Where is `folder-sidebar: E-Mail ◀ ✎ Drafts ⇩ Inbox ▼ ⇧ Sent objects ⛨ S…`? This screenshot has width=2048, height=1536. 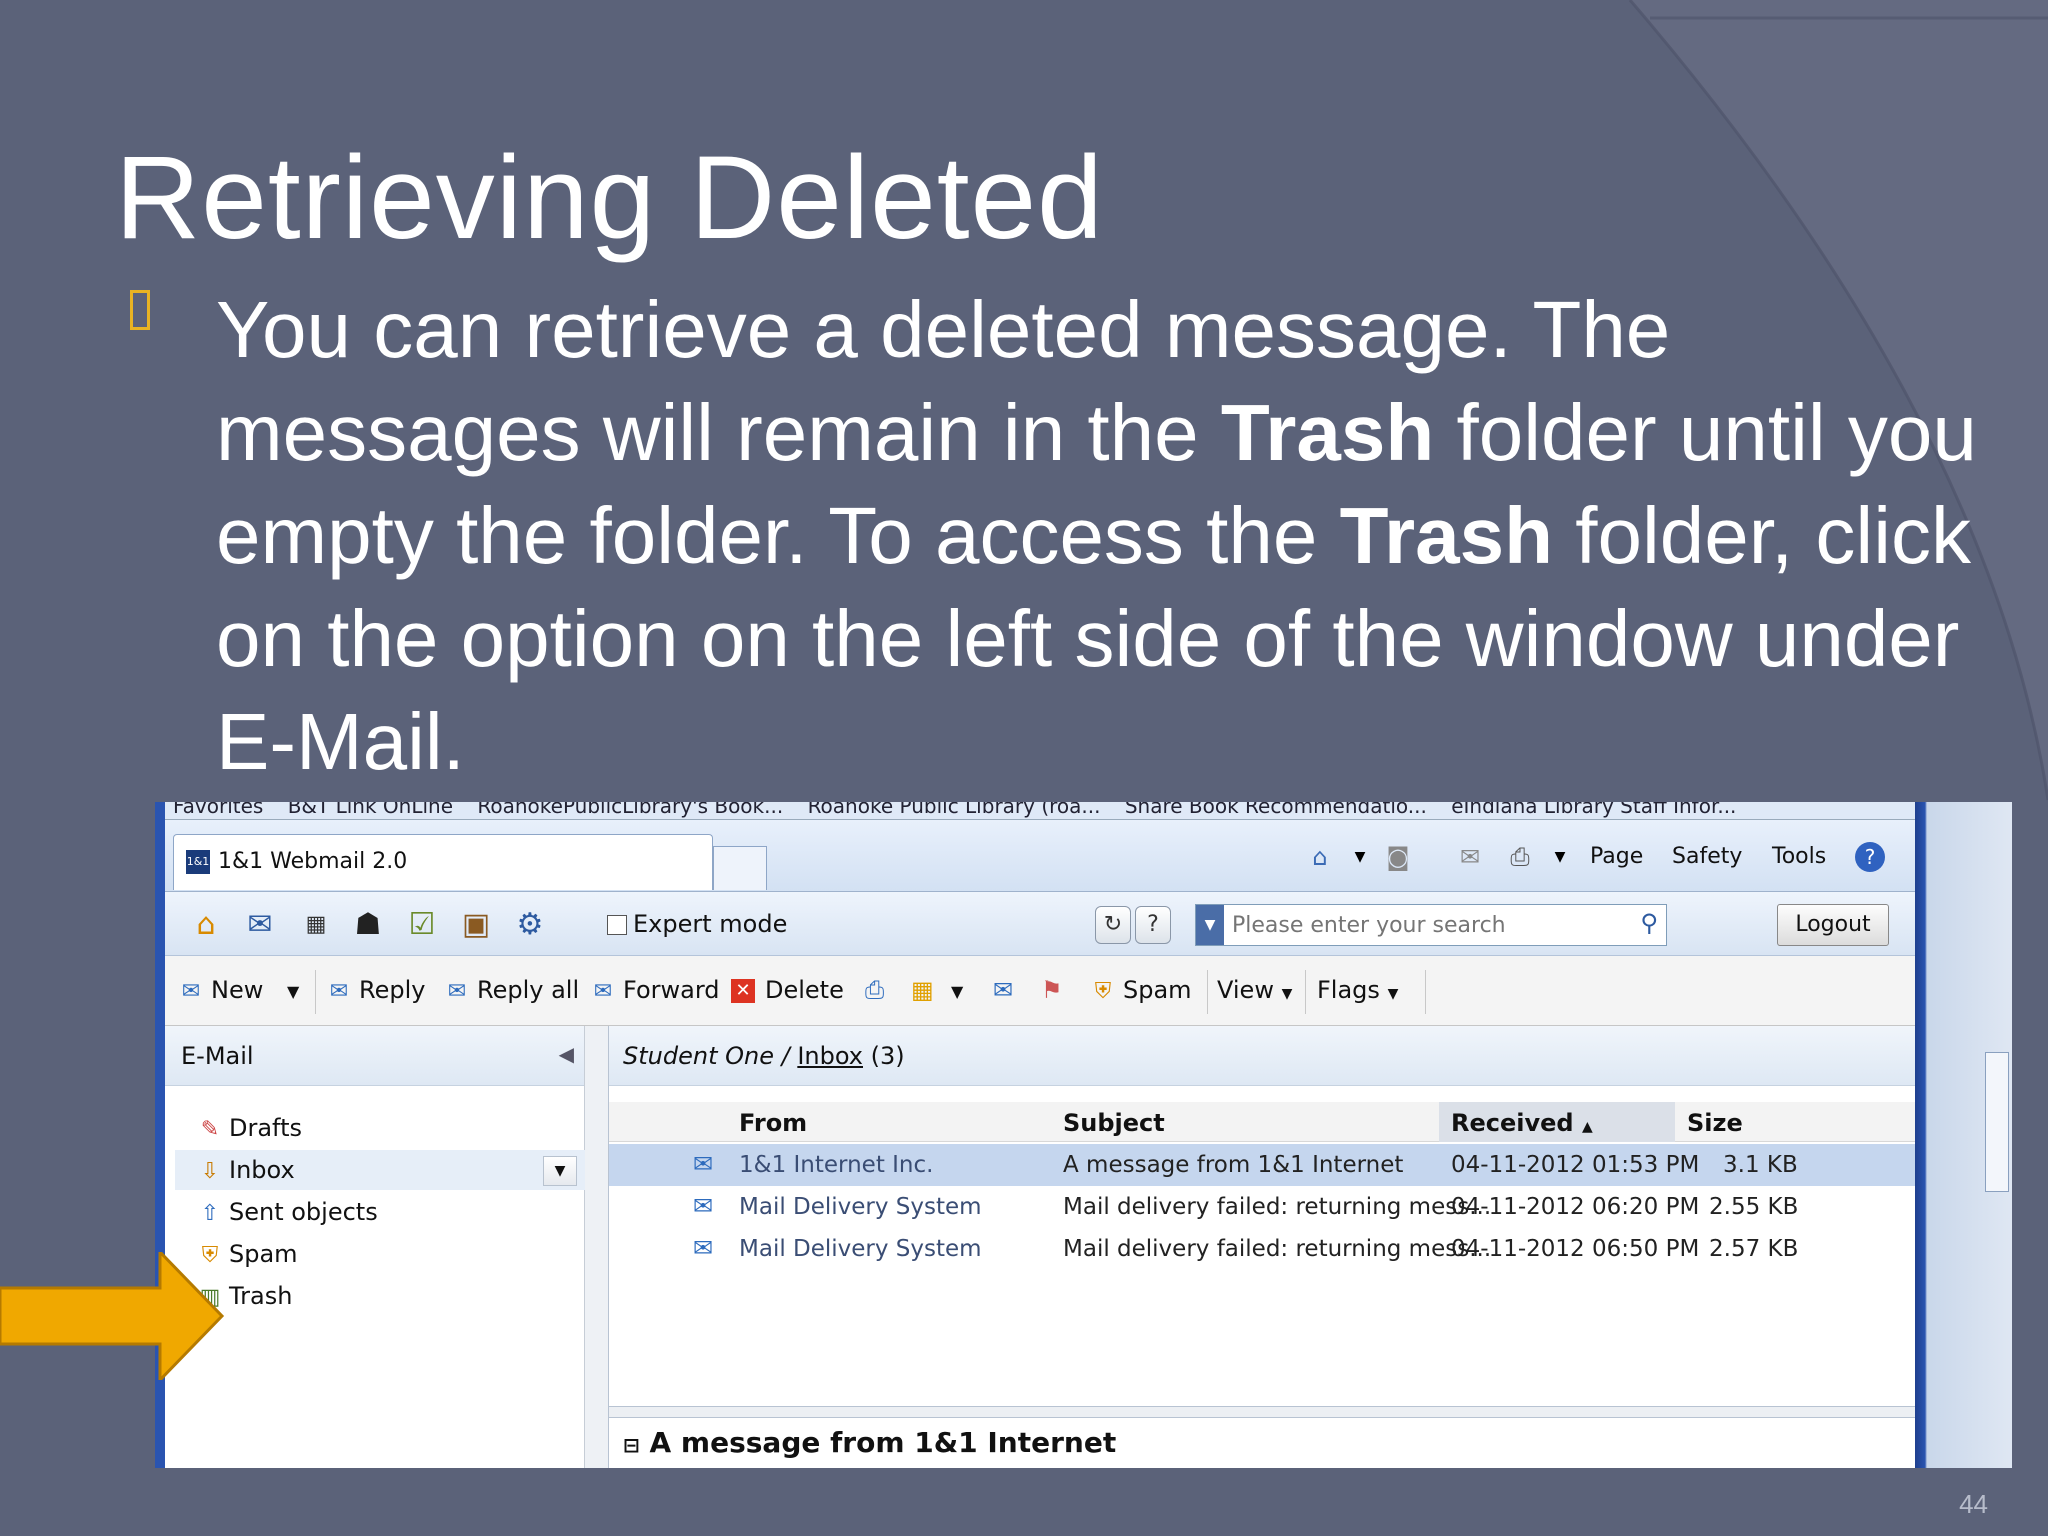
folder-sidebar: E-Mail ◀ ✎ Drafts ⇩ Inbox ▼ ⇧ Sent objects ⛨ S… is located at coordinates (375, 1247).